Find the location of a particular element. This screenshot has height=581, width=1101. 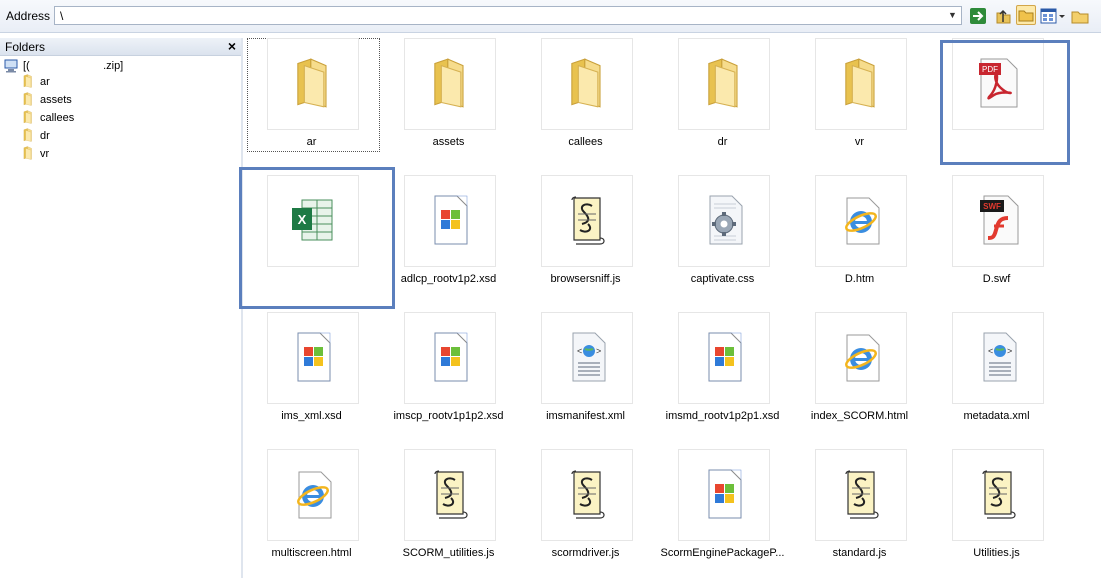

chevron-down-icon: ▼ is located at coordinates (952, 15).